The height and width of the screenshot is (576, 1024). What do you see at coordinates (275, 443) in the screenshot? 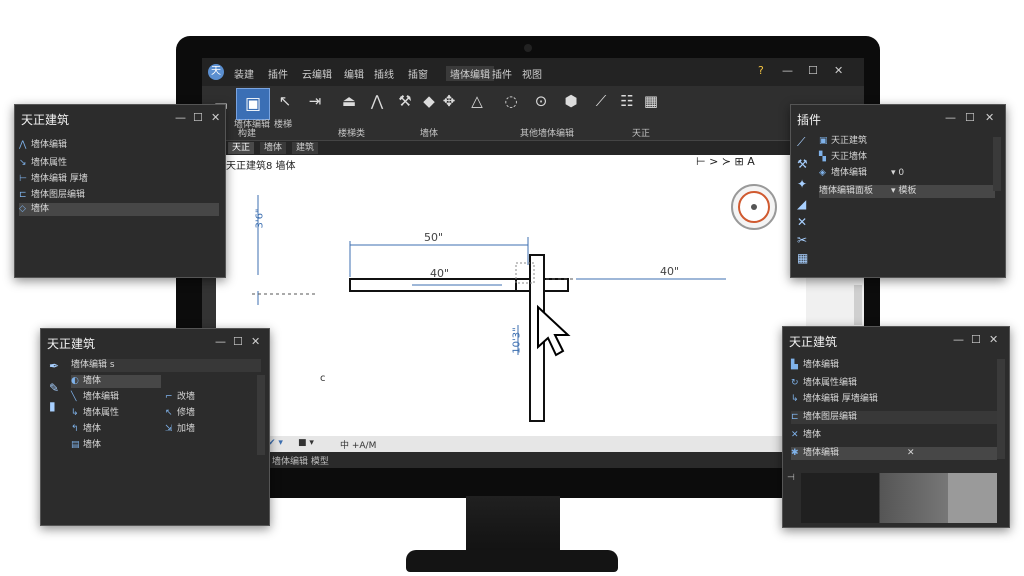
I see `check-icon: ✔ ▾` at bounding box center [275, 443].